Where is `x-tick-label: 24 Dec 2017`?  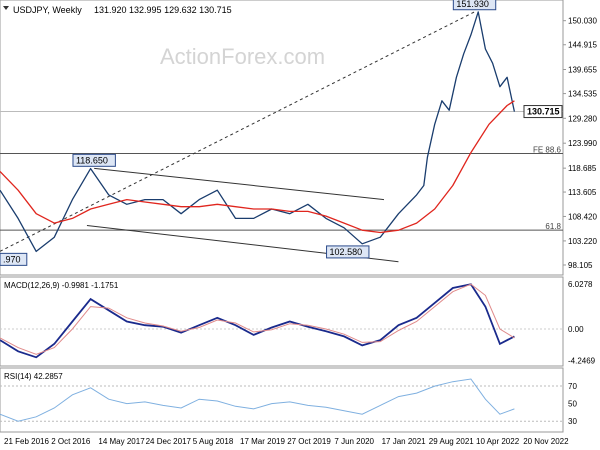
x-tick-label: 24 Dec 2017 is located at coordinates (169, 441).